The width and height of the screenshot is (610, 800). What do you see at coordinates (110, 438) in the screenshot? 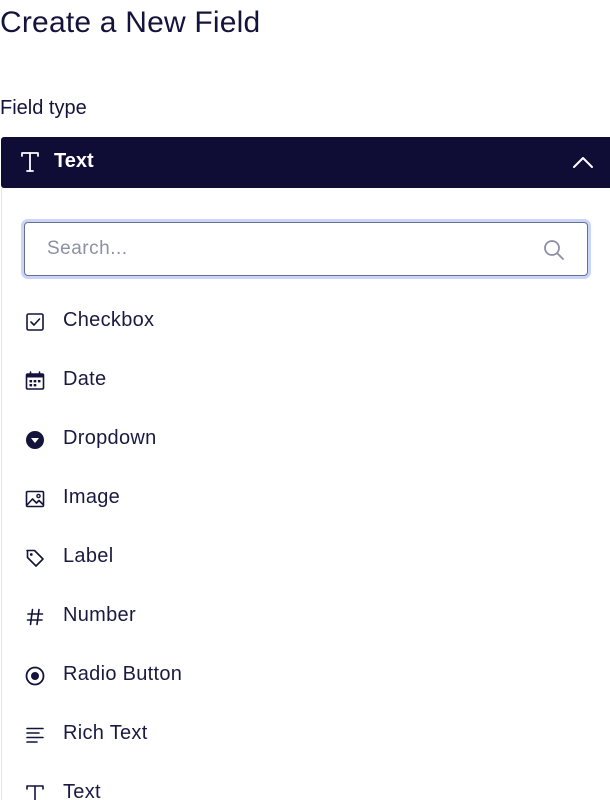
I see `option-label: Dropdown` at bounding box center [110, 438].